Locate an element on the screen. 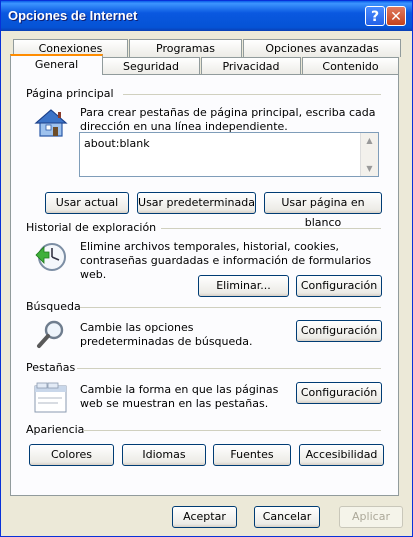  languages-button: Idiomas is located at coordinates (164, 455).